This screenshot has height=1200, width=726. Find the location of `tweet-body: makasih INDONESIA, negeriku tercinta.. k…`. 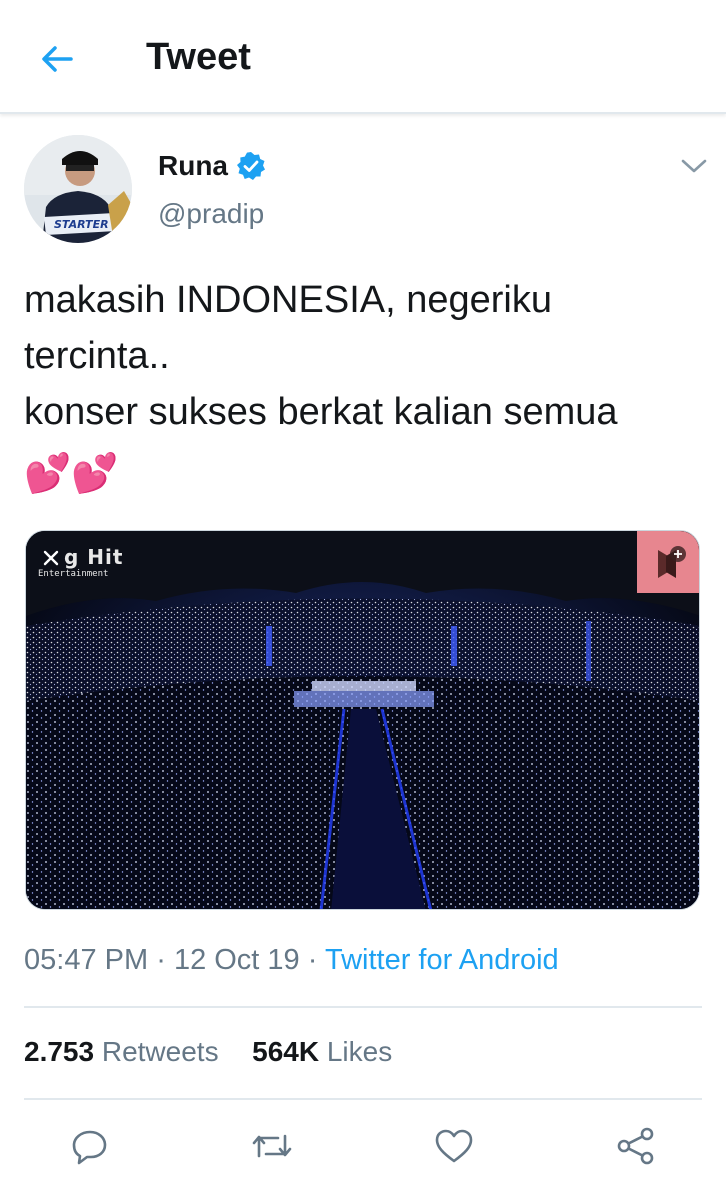

tweet-body: makasih INDONESIA, negeriku tercinta.. k… is located at coordinates (321, 356).